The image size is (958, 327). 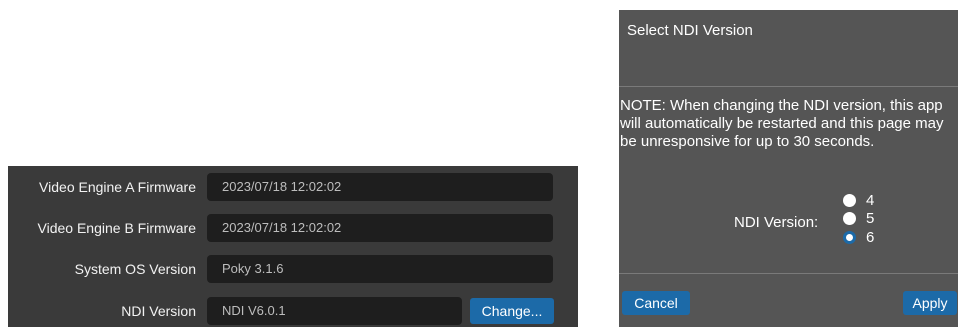 I want to click on radio-value-6: 6, so click(x=870, y=237).